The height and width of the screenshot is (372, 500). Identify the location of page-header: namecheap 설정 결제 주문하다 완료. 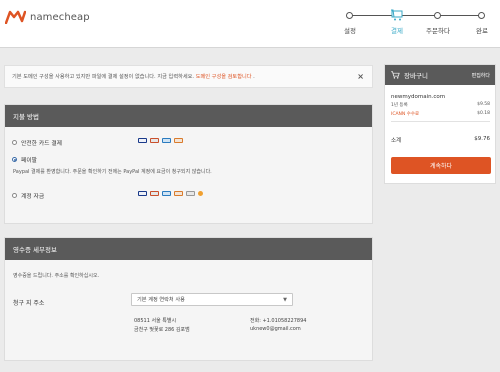
(250, 24).